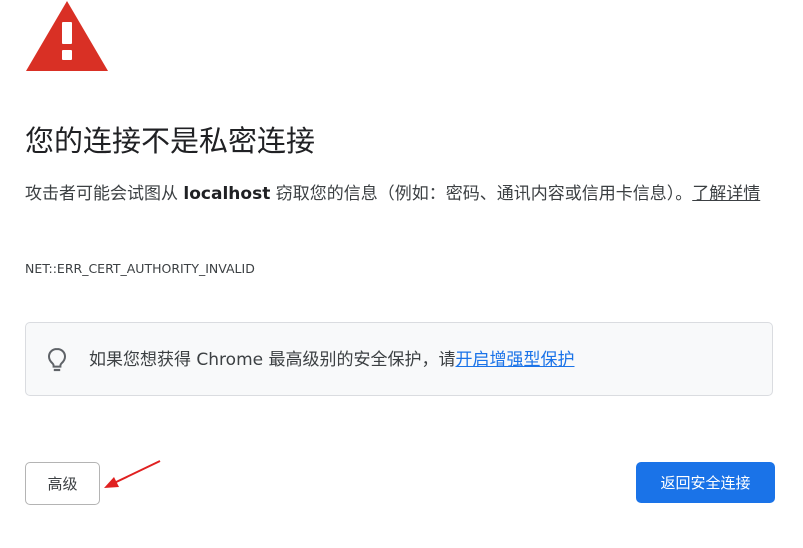 The height and width of the screenshot is (548, 803). What do you see at coordinates (272, 360) in the screenshot?
I see `promo-message: 如果您想获得 Chrome 最高级别的安全保护，请` at bounding box center [272, 360].